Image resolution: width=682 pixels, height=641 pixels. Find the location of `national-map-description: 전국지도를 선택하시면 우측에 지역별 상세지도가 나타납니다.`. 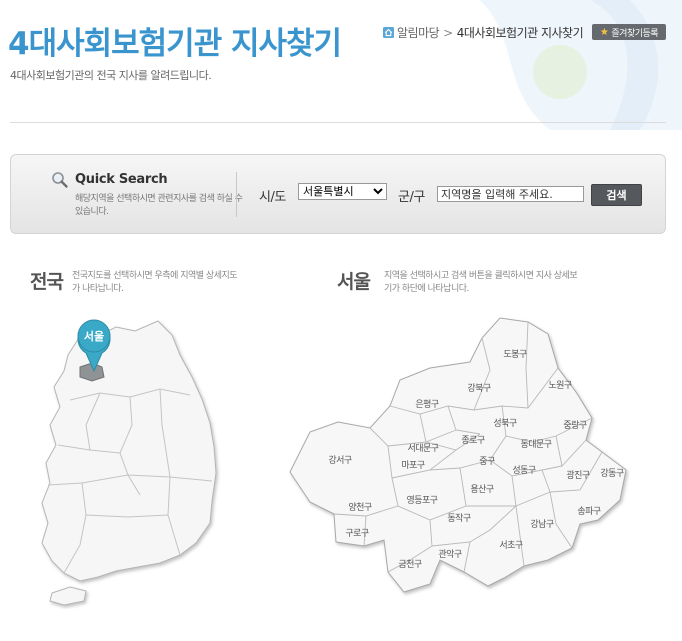

national-map-description: 전국지도를 선택하시면 우측에 지역별 상세지도가 나타납니다. is located at coordinates (155, 282).